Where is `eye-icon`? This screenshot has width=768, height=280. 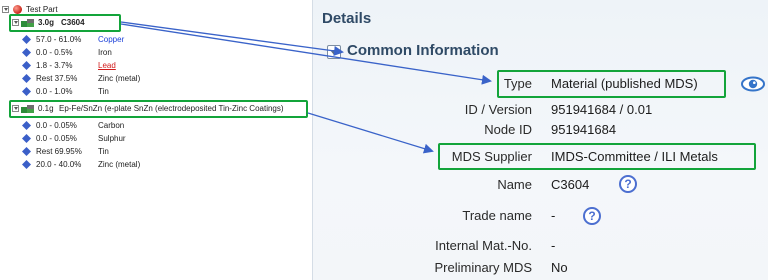 eye-icon is located at coordinates (753, 84).